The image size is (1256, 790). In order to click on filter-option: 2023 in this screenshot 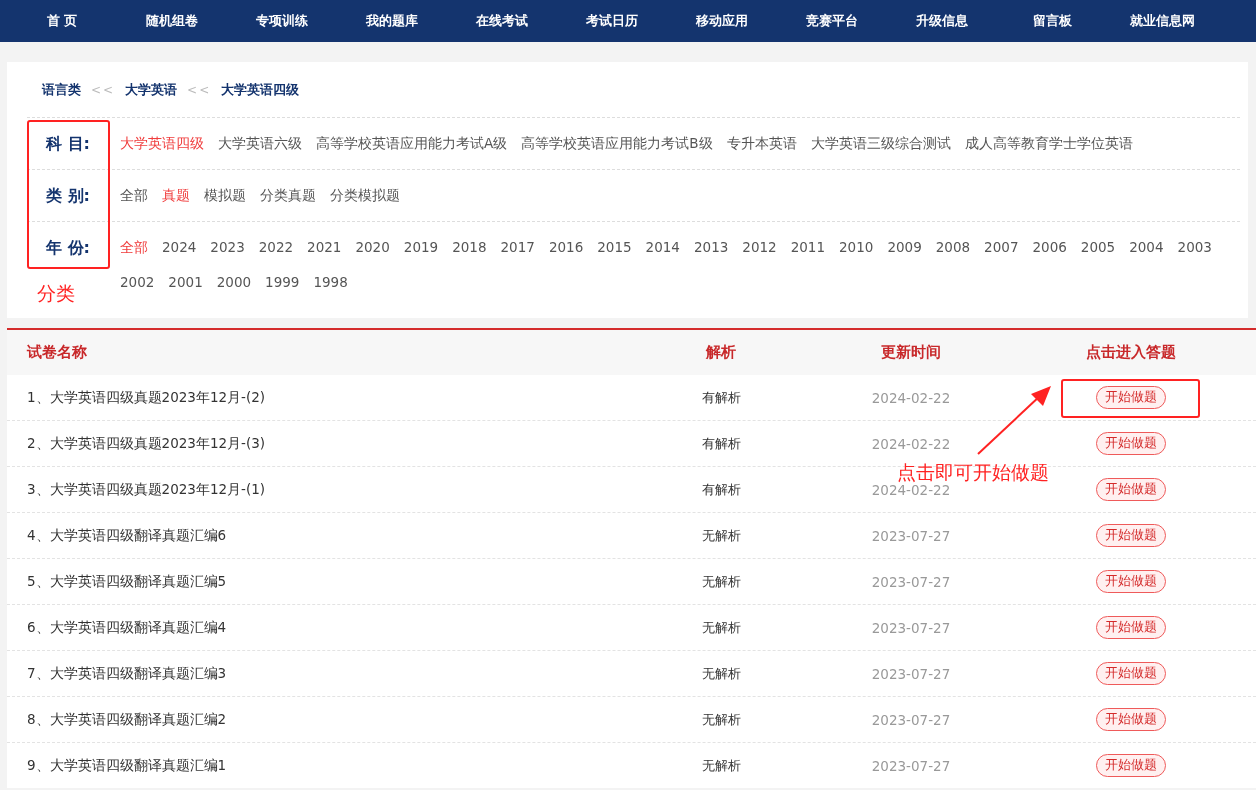, I will do `click(227, 247)`.